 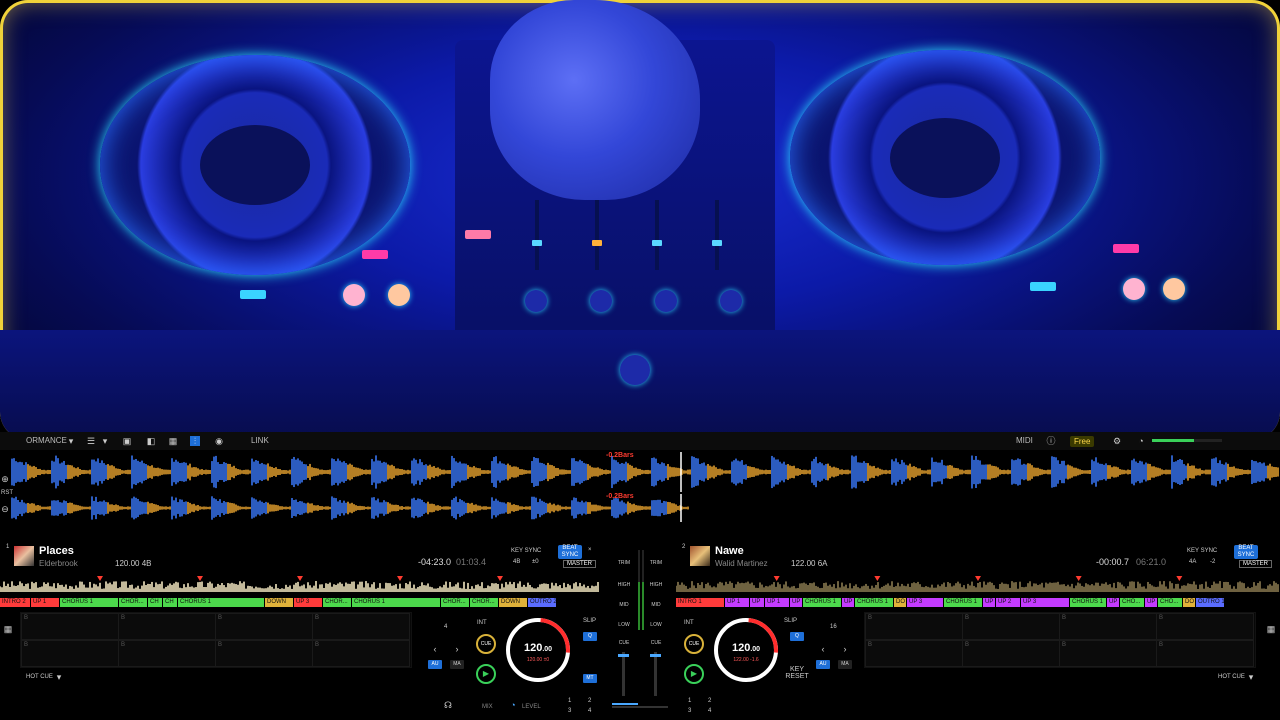 I want to click on cue-button: CUE, so click(x=694, y=644).